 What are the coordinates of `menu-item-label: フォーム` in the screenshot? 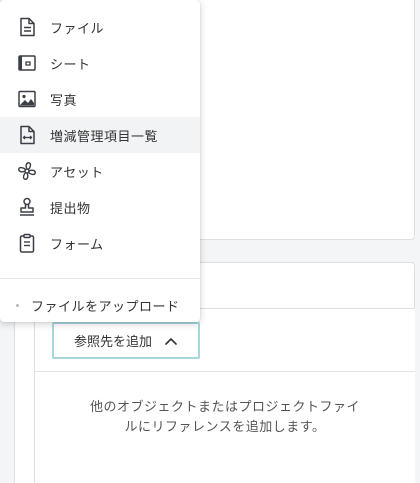 It's located at (77, 245).